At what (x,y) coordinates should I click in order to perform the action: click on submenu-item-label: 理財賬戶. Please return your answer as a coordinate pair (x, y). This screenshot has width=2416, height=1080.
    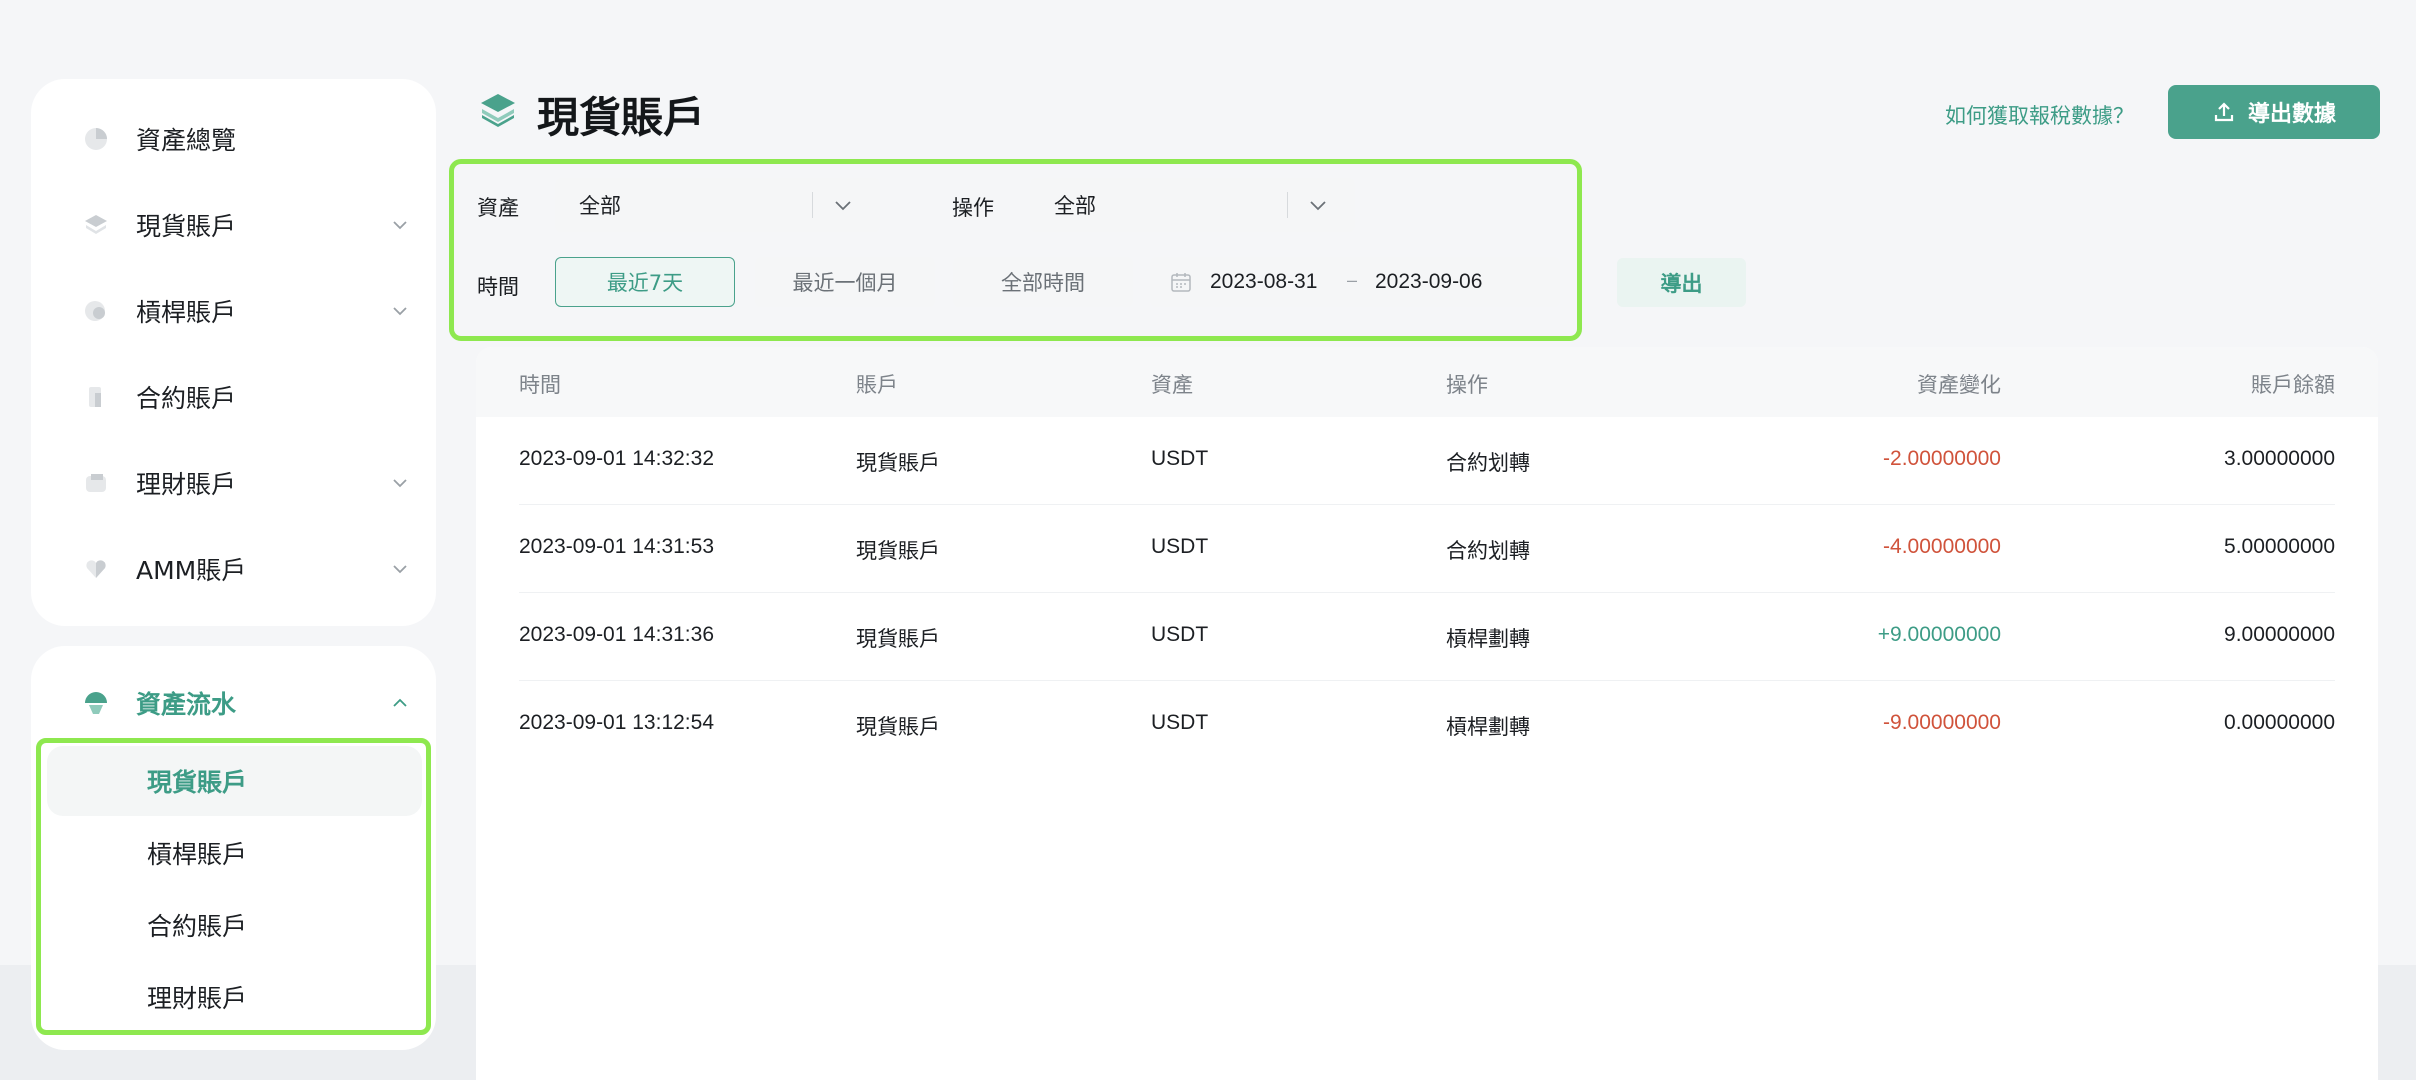
    Looking at the image, I should click on (197, 998).